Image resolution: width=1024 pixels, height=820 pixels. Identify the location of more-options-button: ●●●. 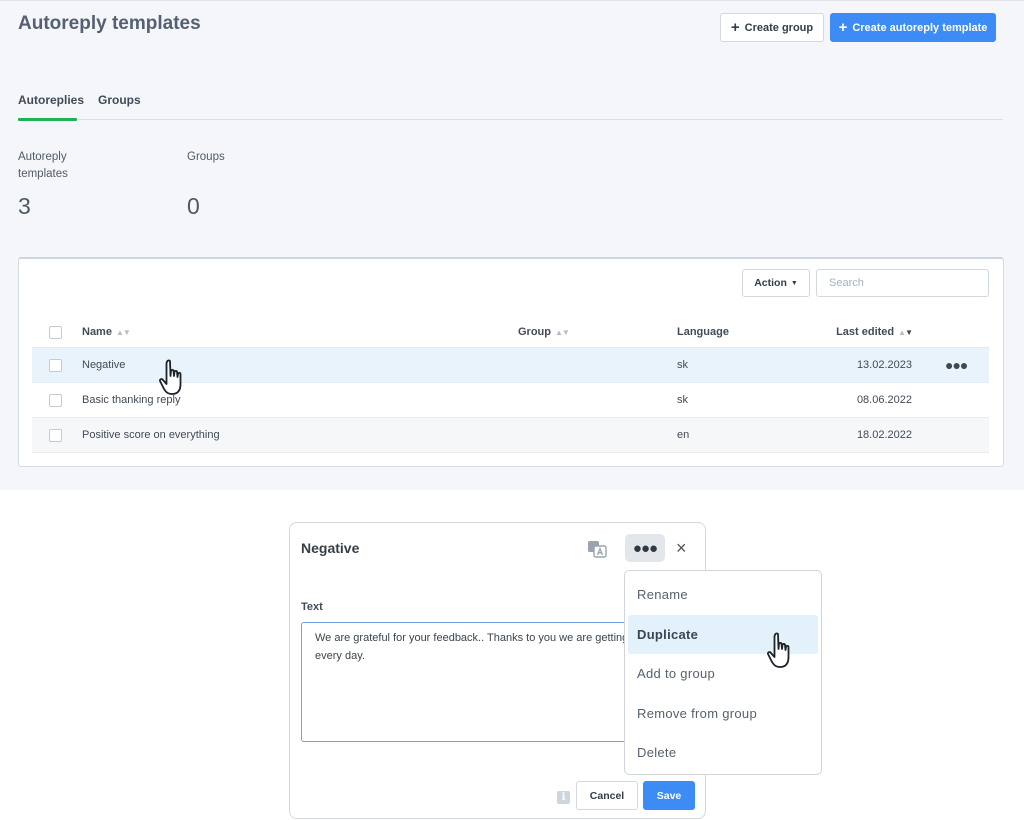
(645, 548).